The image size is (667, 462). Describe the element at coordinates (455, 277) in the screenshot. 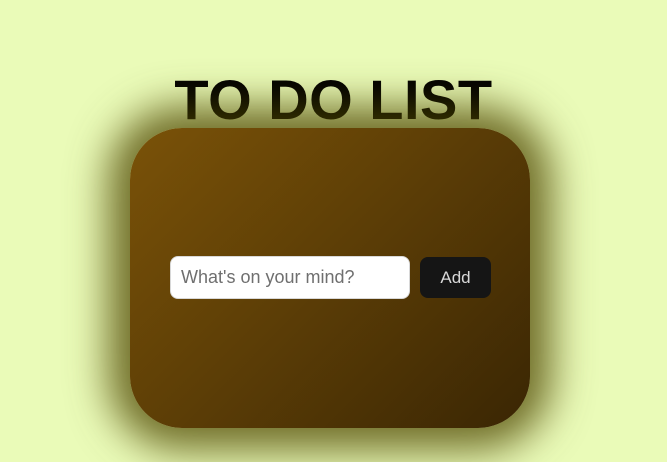

I see `add-button: Add` at that location.